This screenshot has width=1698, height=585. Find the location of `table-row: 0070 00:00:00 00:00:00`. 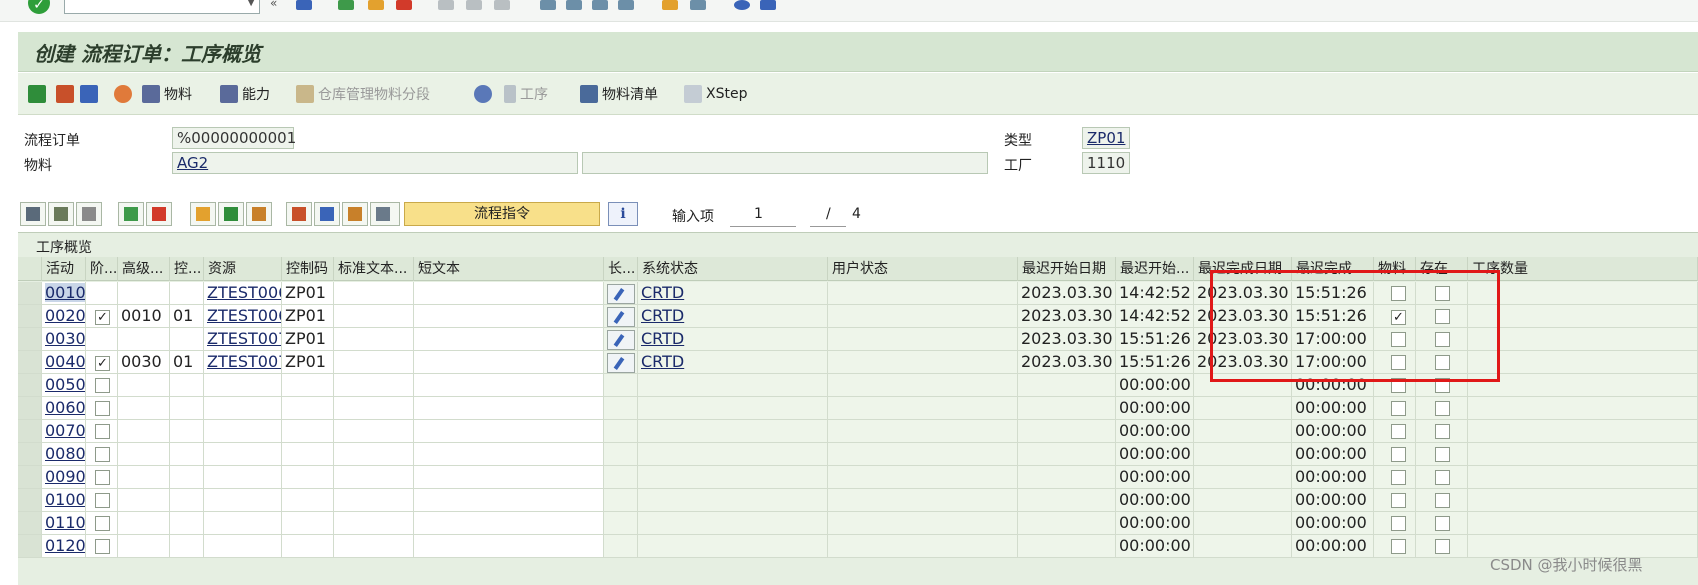

table-row: 0070 00:00:00 00:00:00 is located at coordinates (858, 432).